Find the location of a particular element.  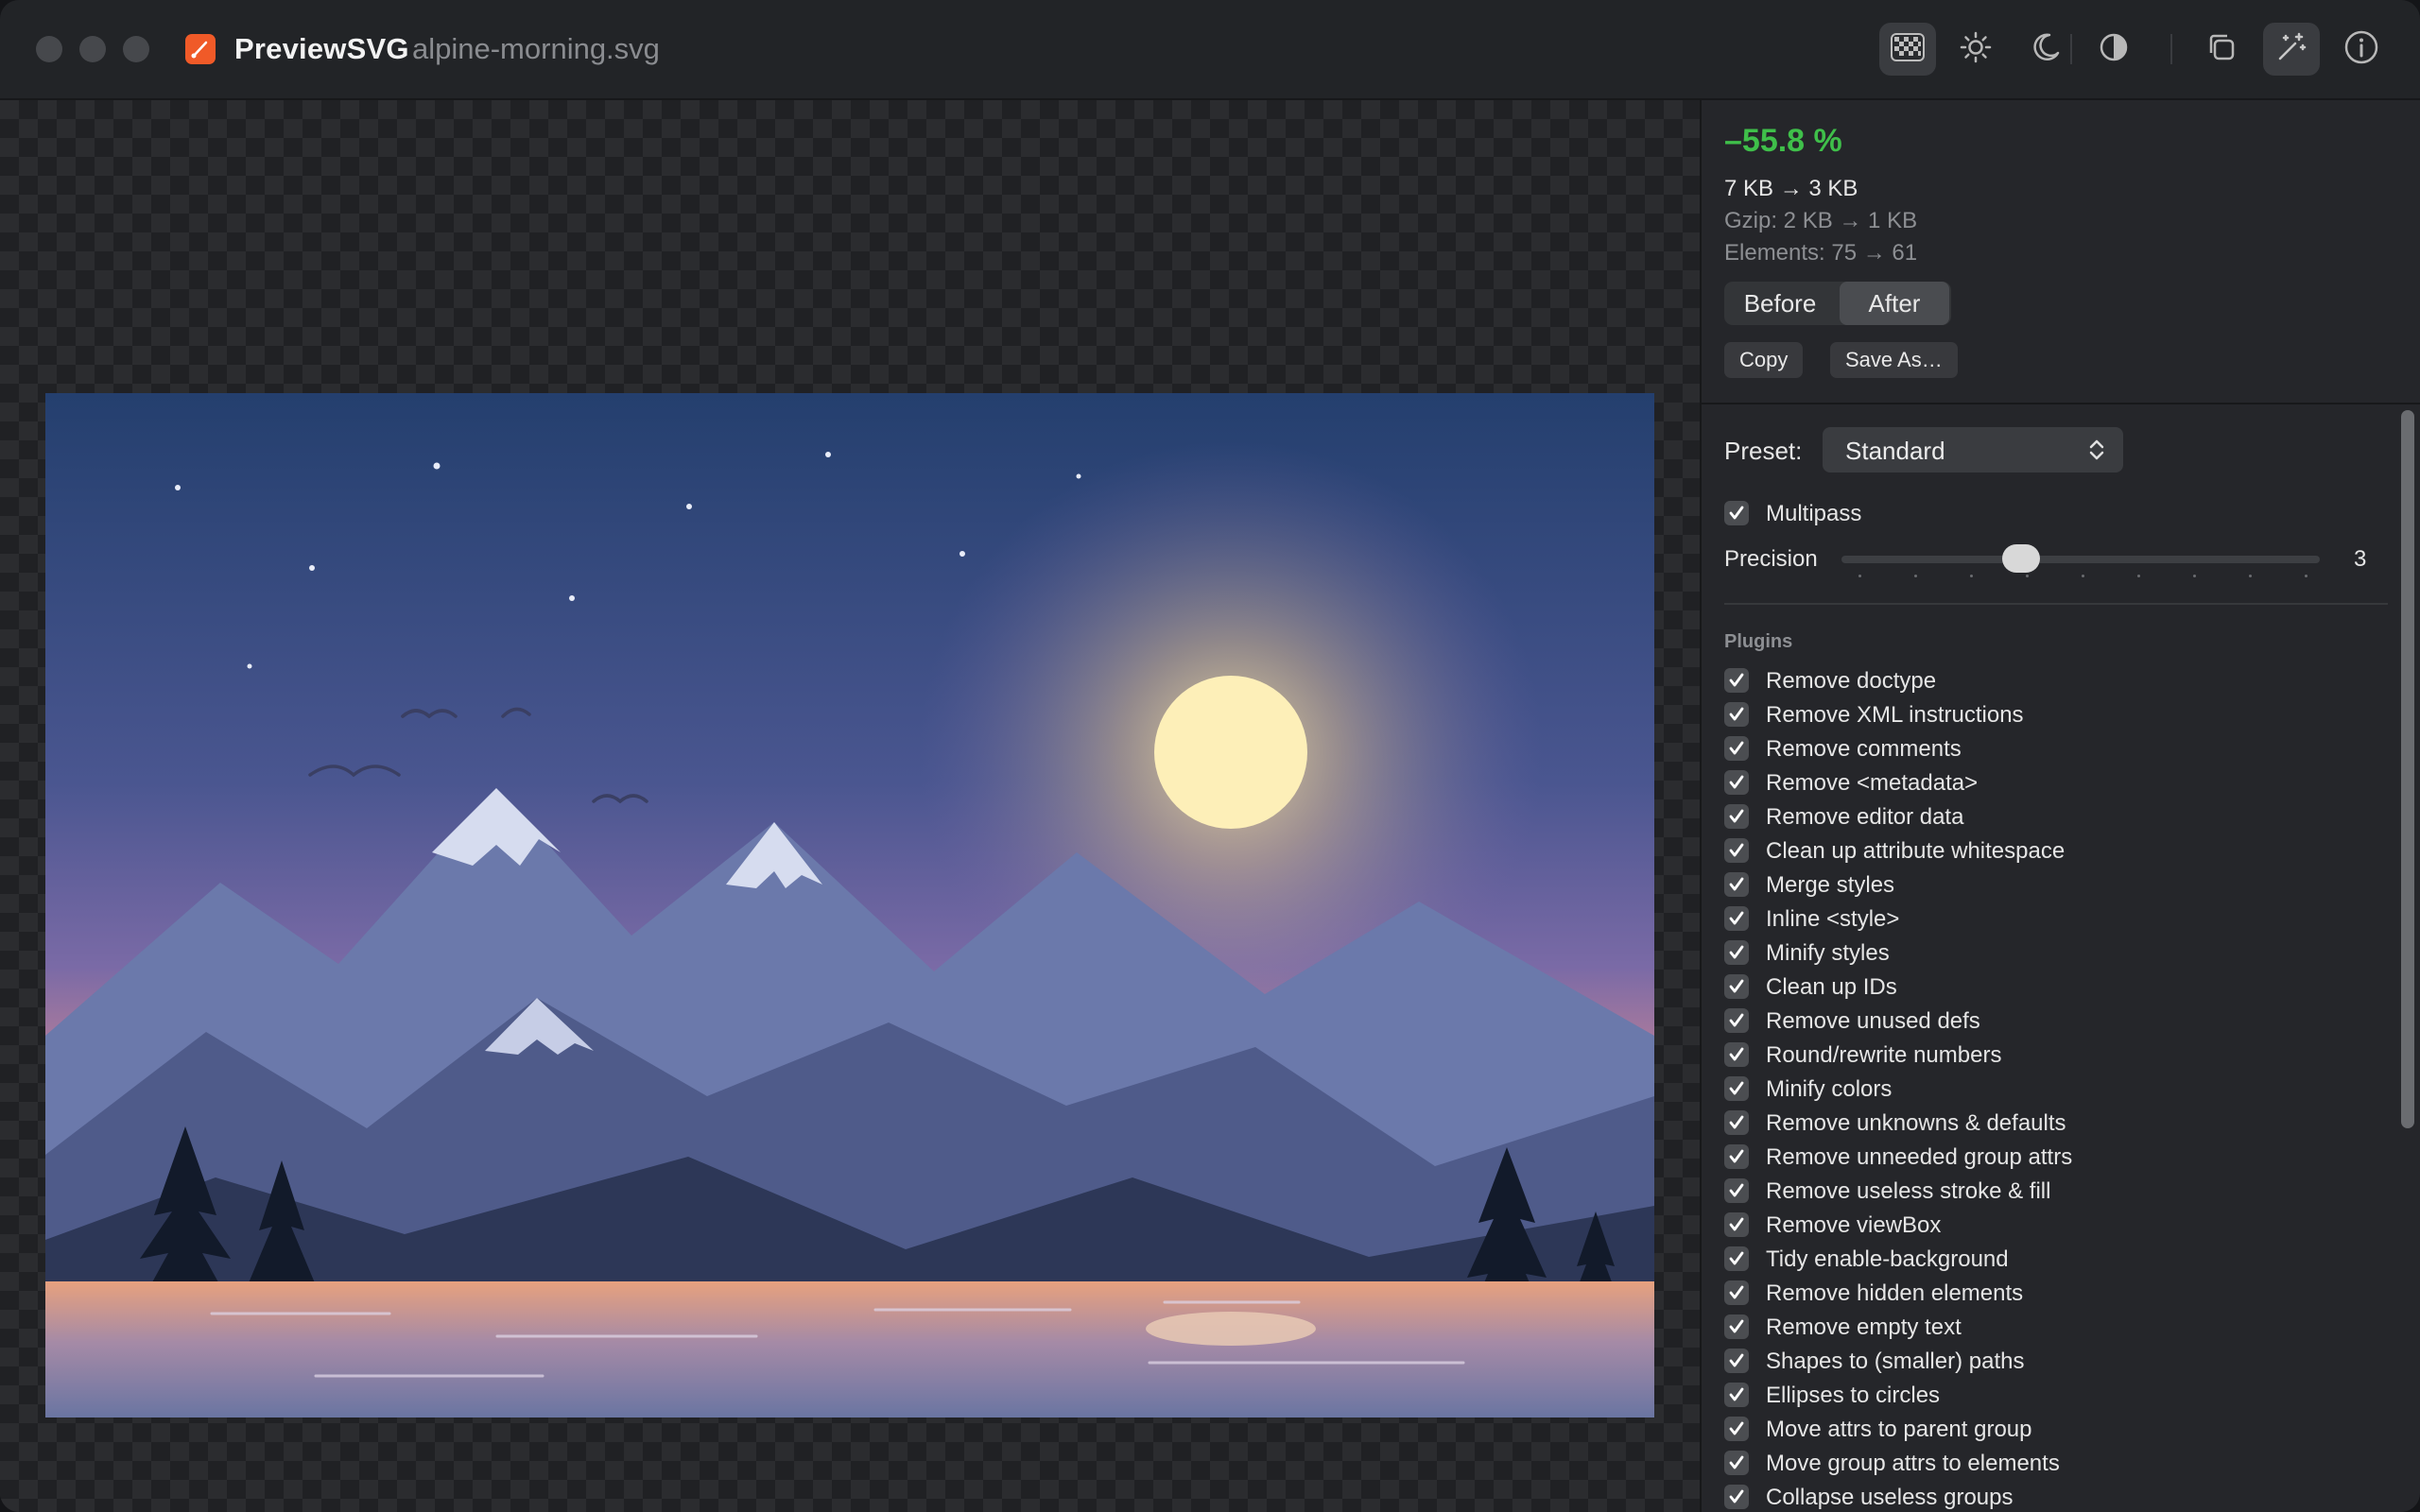

plugin-label: Clean up attribute whitespace is located at coordinates (1916, 851).